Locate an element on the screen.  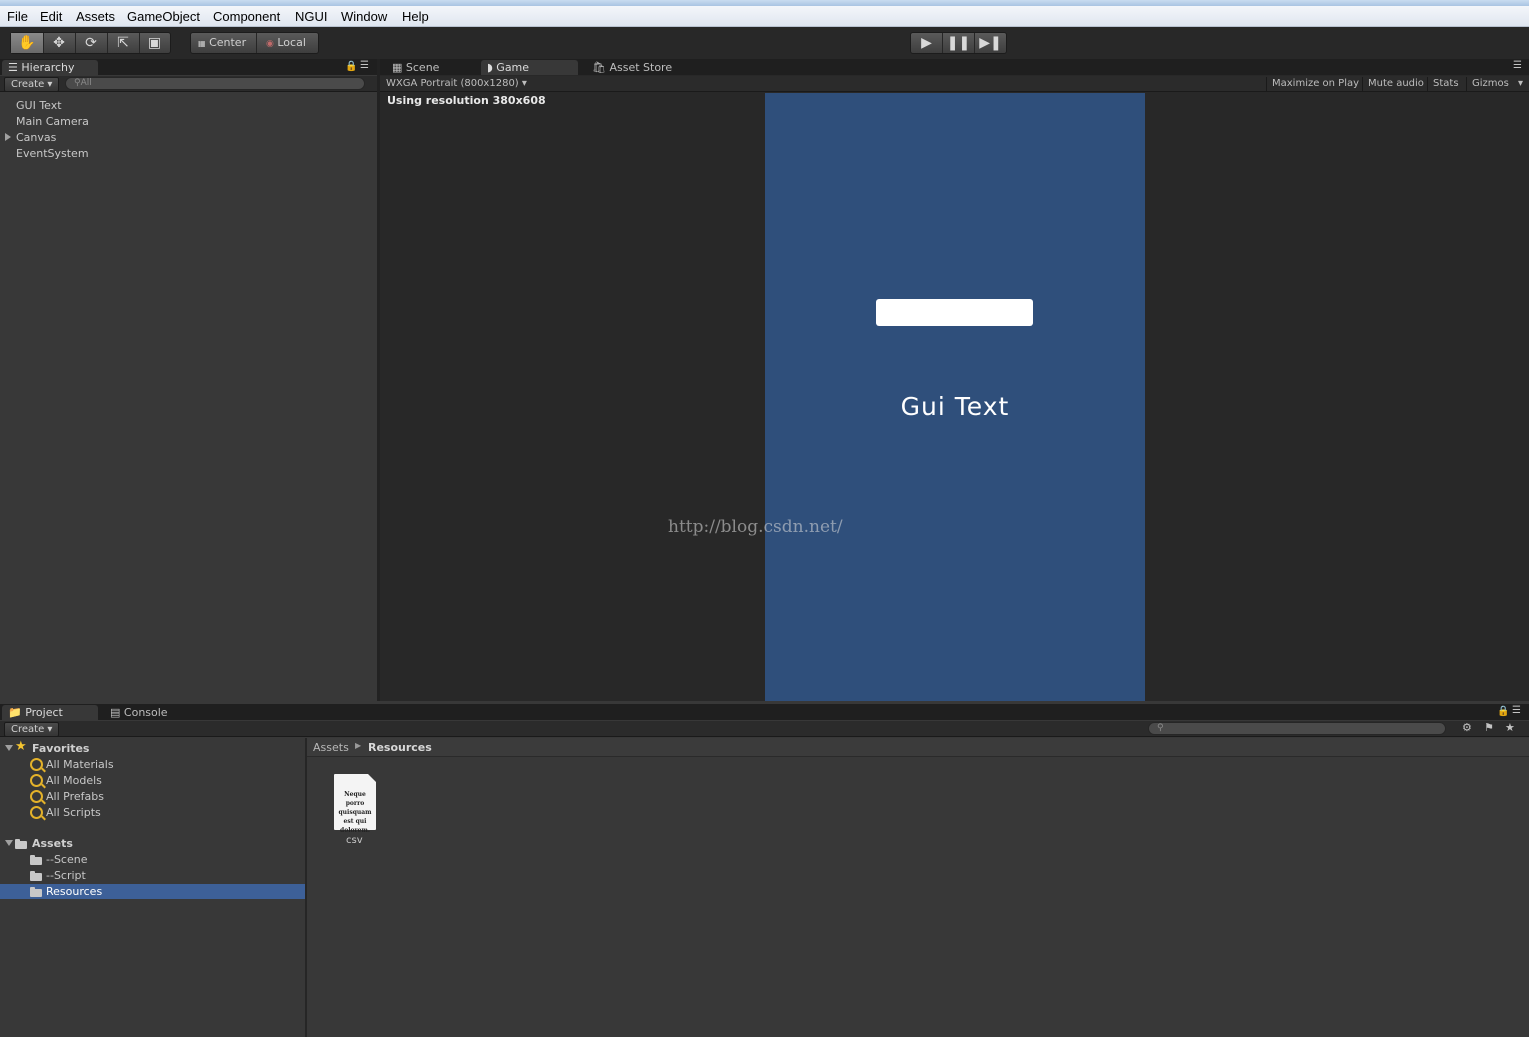
tab-game: ◗ Game is located at coordinates (529, 67).